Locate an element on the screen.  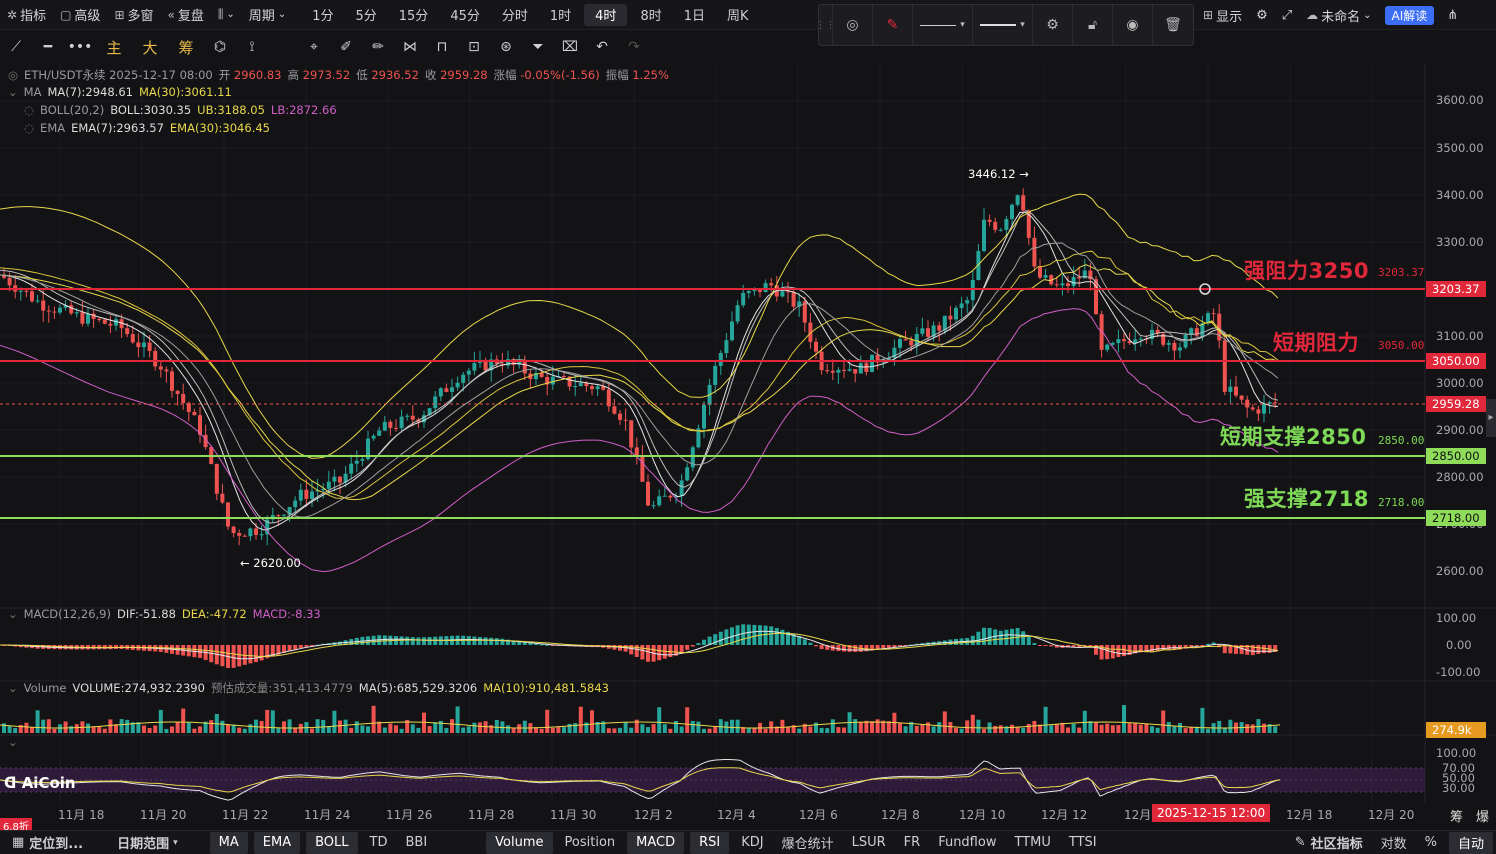
brush-tool: ✐ is located at coordinates (346, 47).